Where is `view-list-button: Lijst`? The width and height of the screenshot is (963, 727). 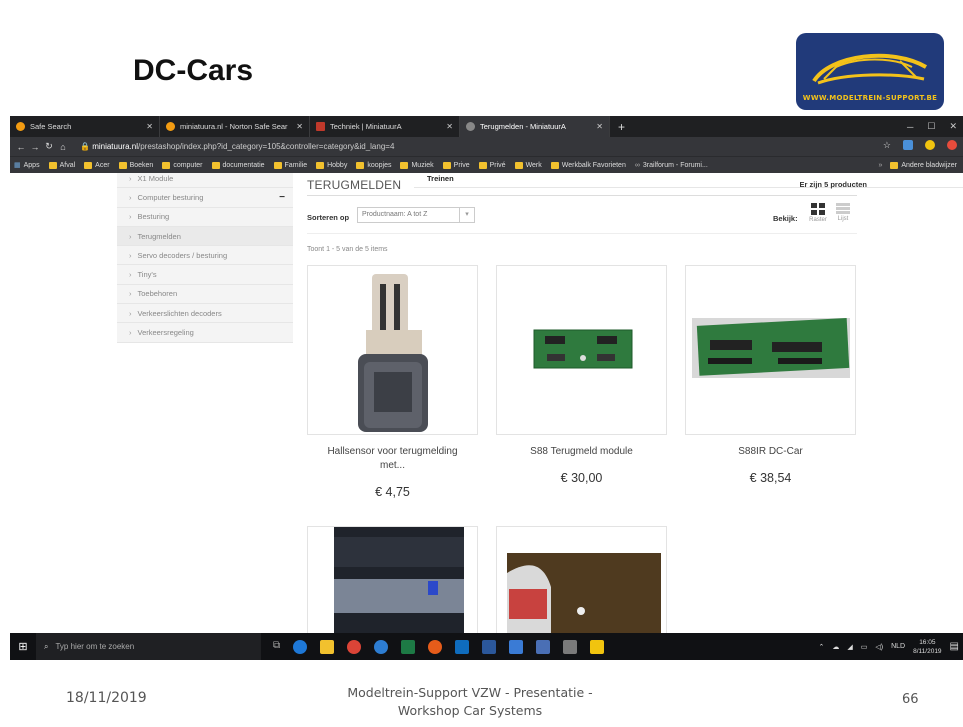 view-list-button: Lijst is located at coordinates (843, 212).